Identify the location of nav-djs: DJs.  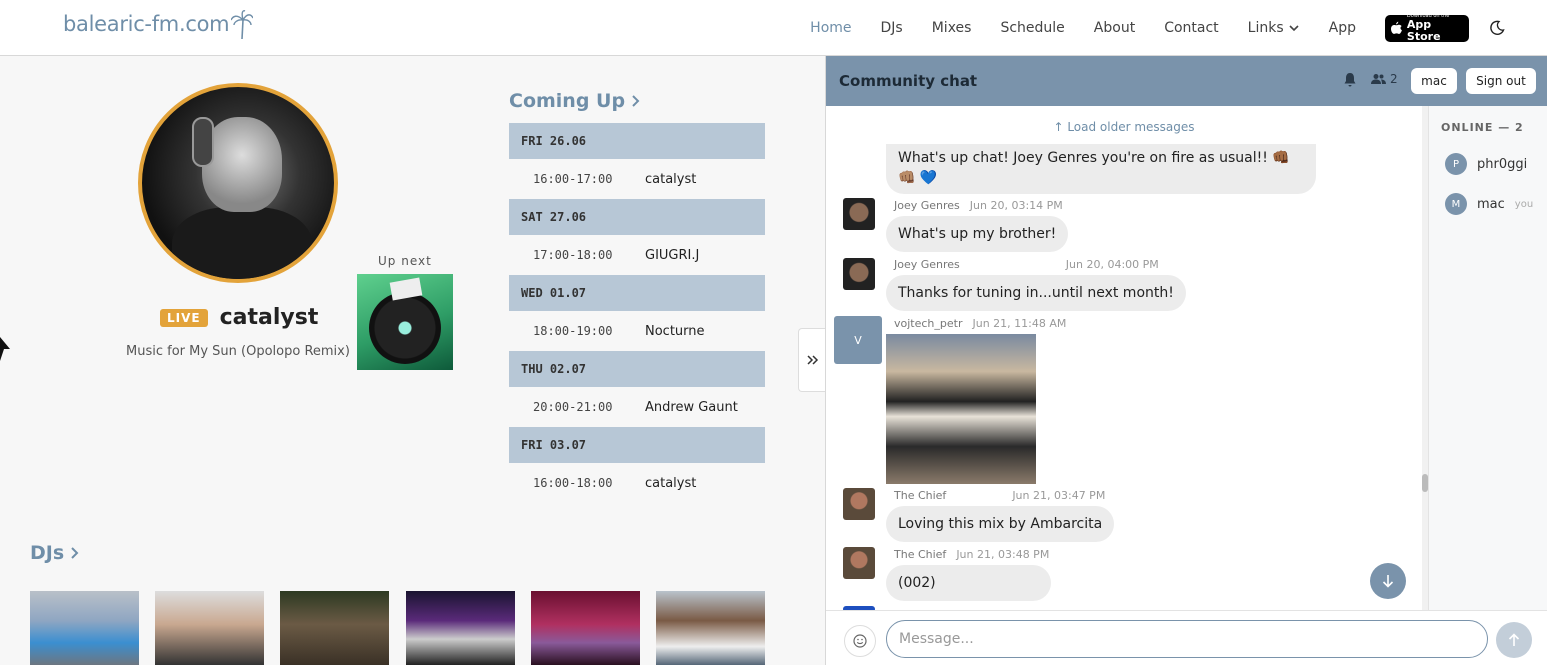
(892, 28).